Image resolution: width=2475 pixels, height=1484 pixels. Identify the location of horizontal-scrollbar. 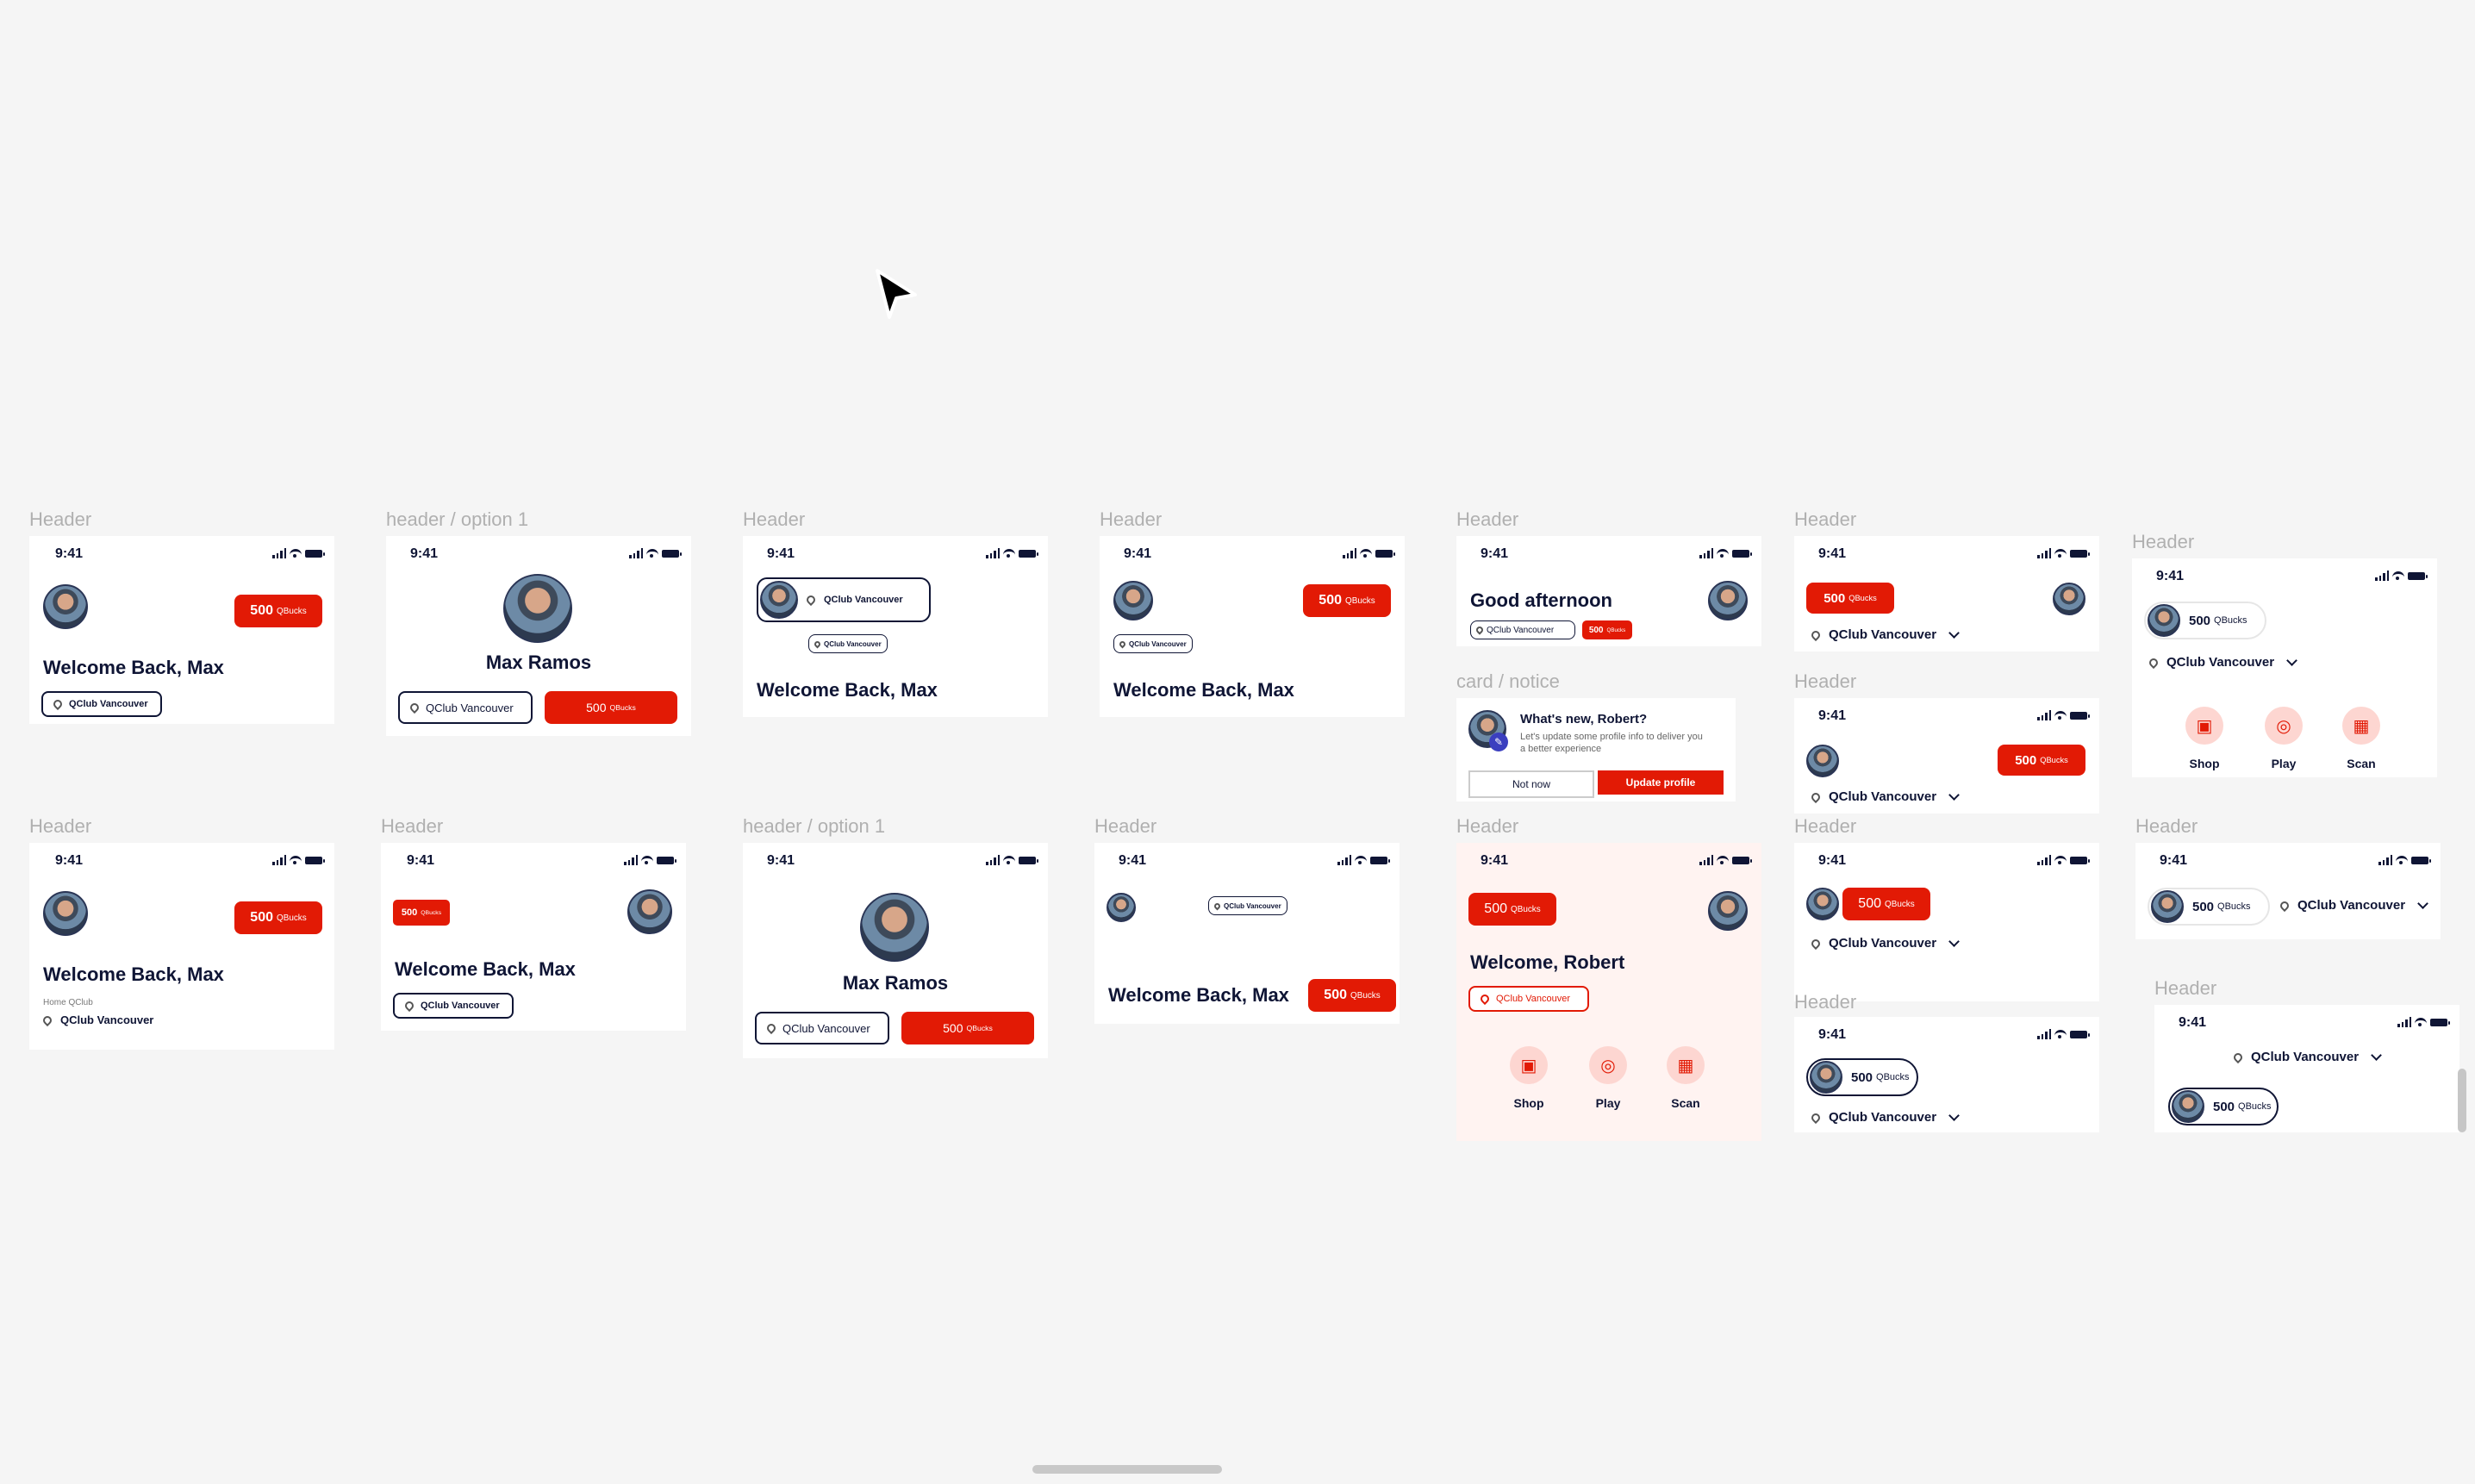
(1127, 1470).